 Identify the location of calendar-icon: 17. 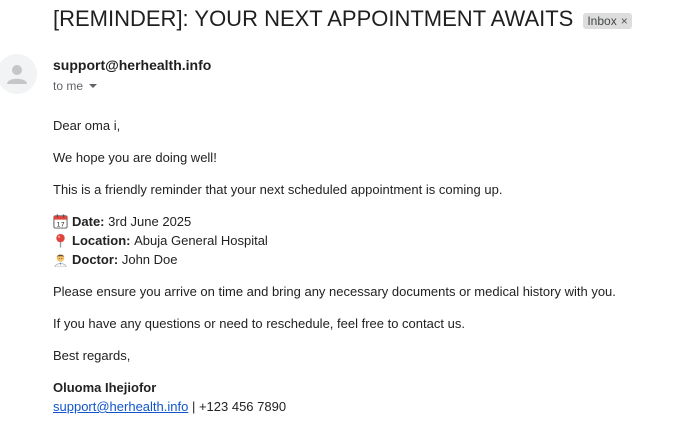
(60, 221).